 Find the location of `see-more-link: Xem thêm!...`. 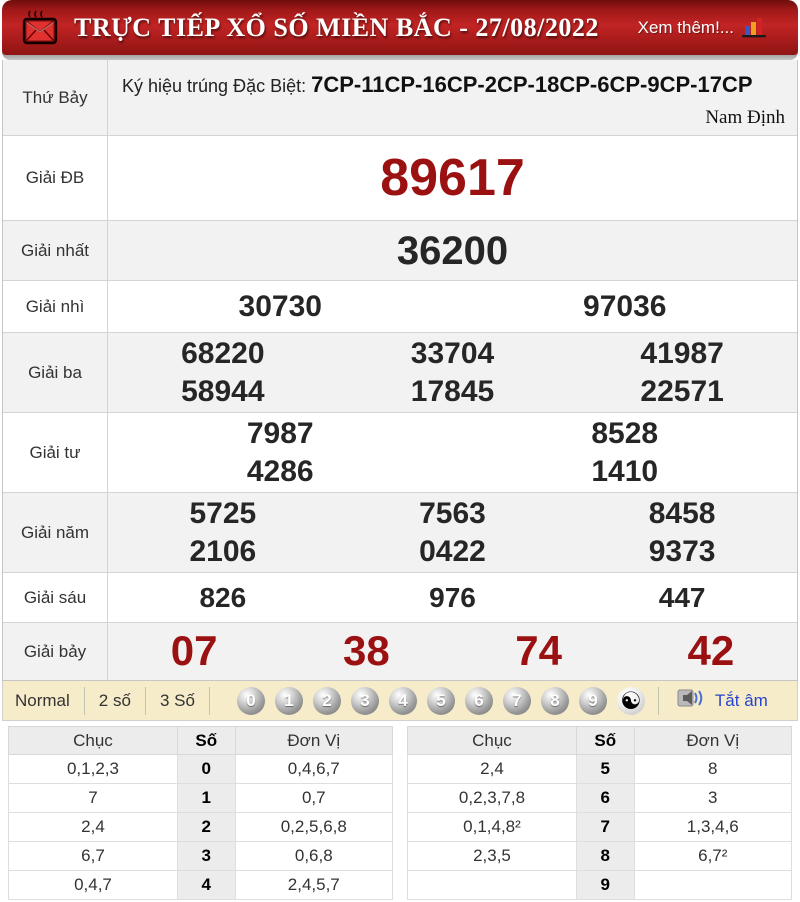

see-more-link: Xem thêm!... is located at coordinates (686, 28).